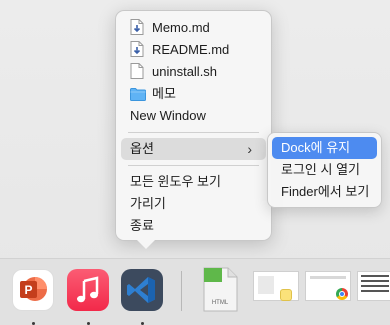 Image resolution: width=390 pixels, height=325 pixels. I want to click on hide-label: 가리기, so click(148, 203).